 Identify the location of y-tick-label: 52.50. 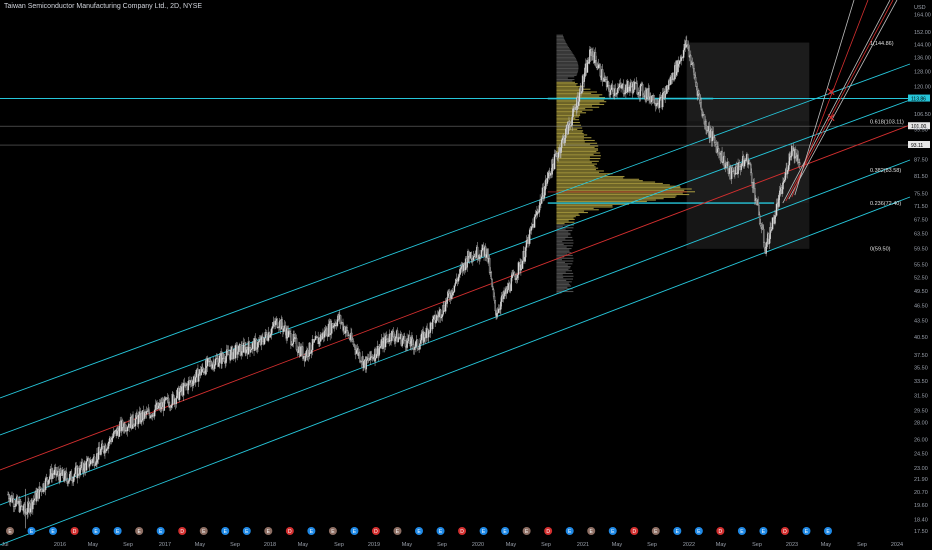
(921, 278).